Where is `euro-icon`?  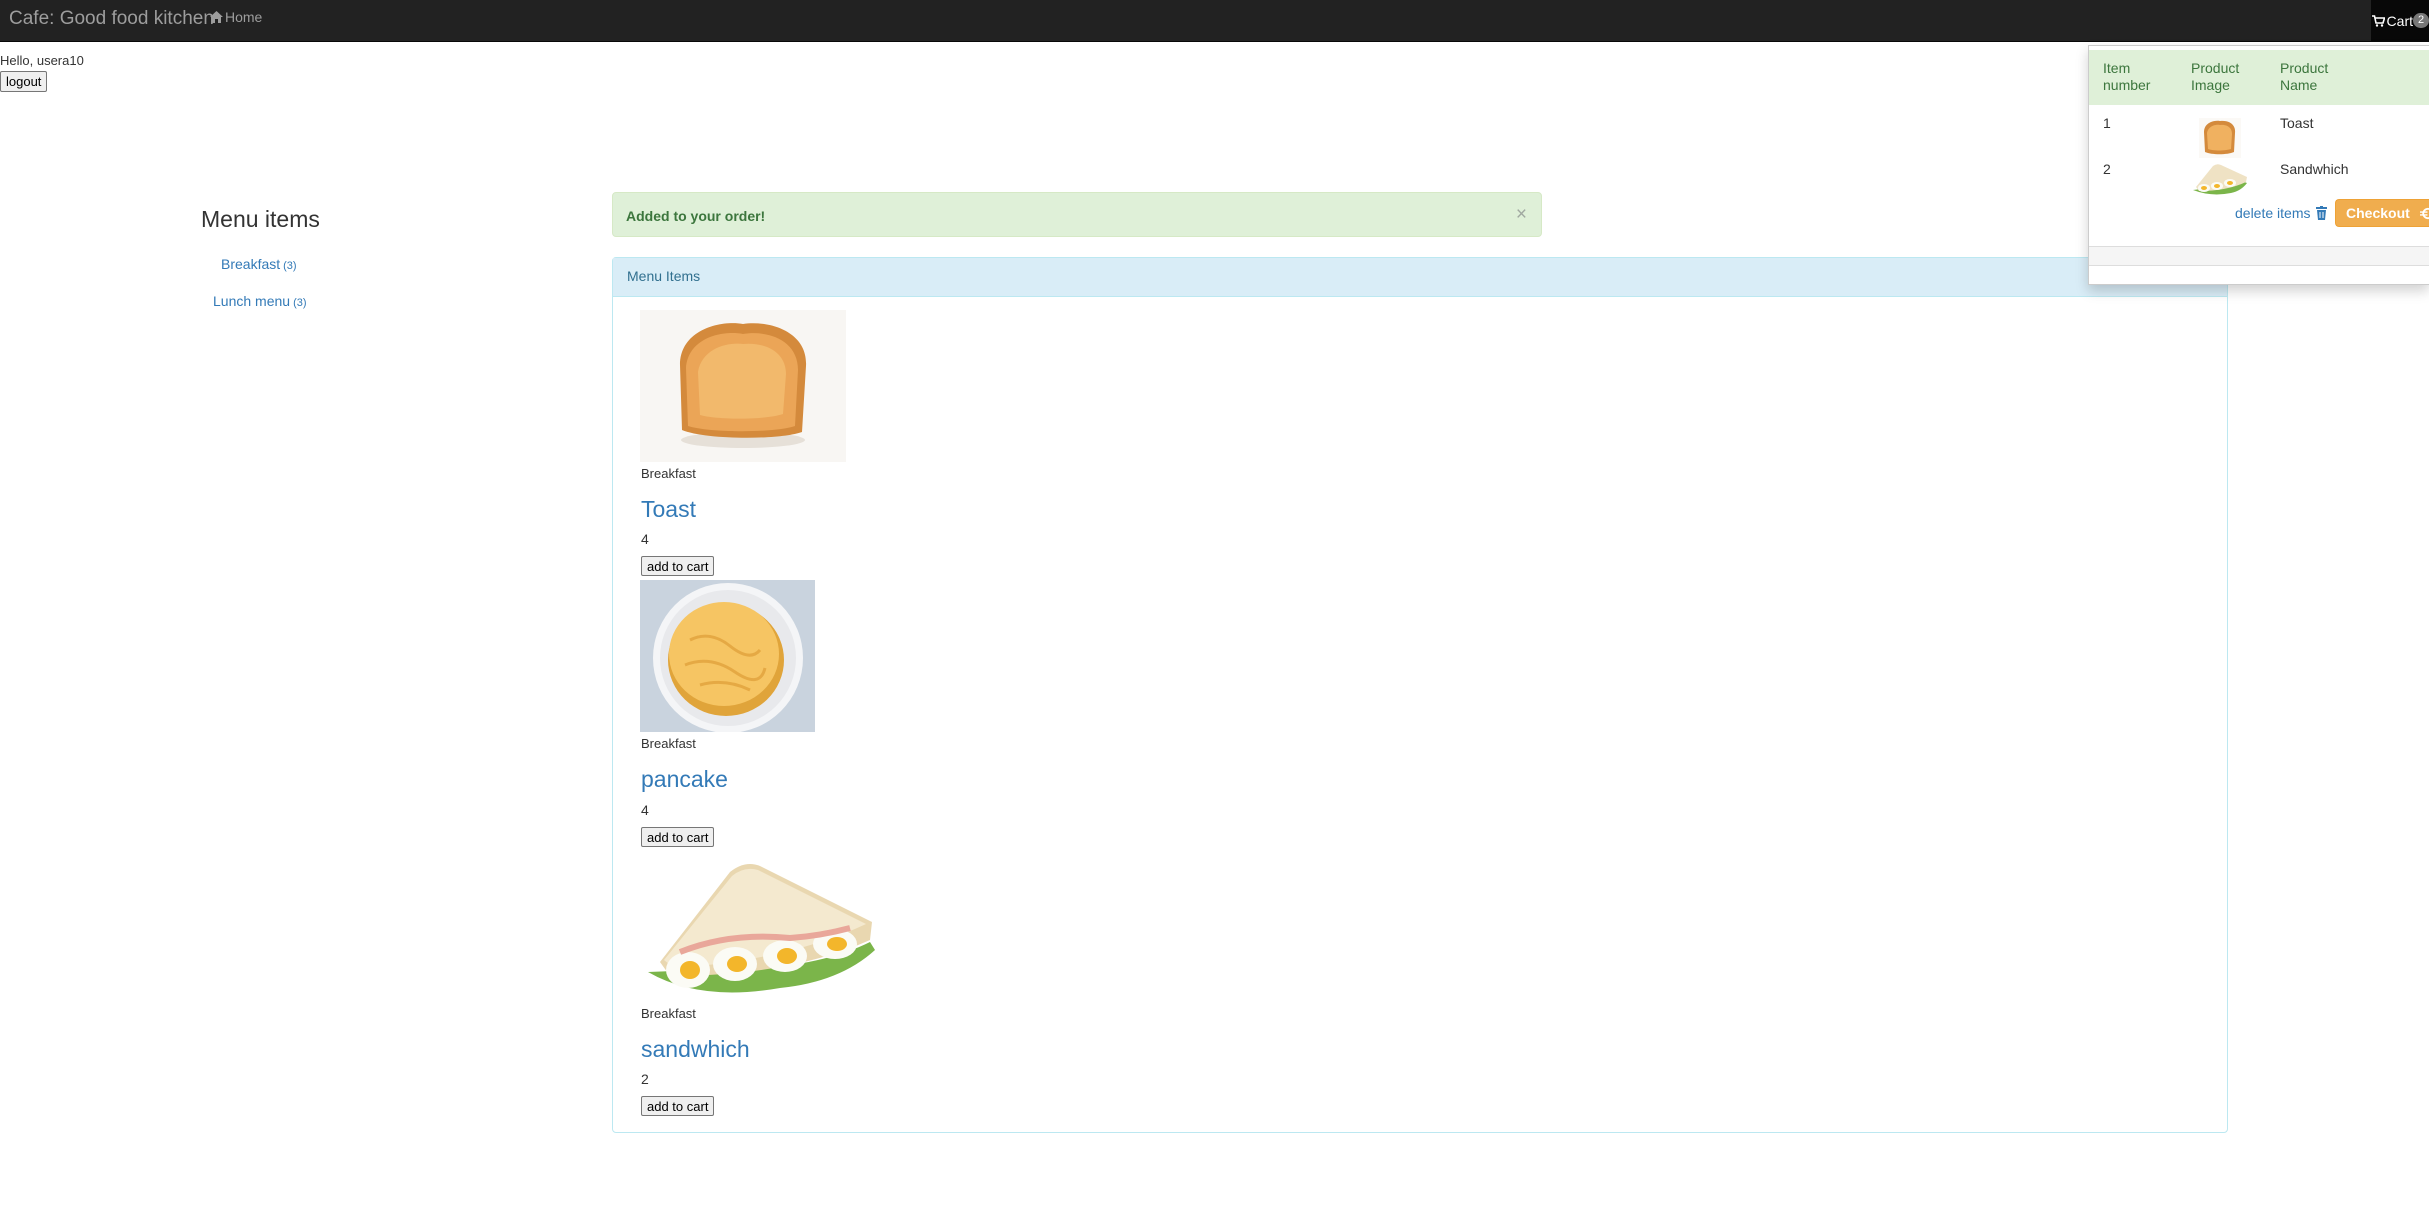 euro-icon is located at coordinates (2424, 213).